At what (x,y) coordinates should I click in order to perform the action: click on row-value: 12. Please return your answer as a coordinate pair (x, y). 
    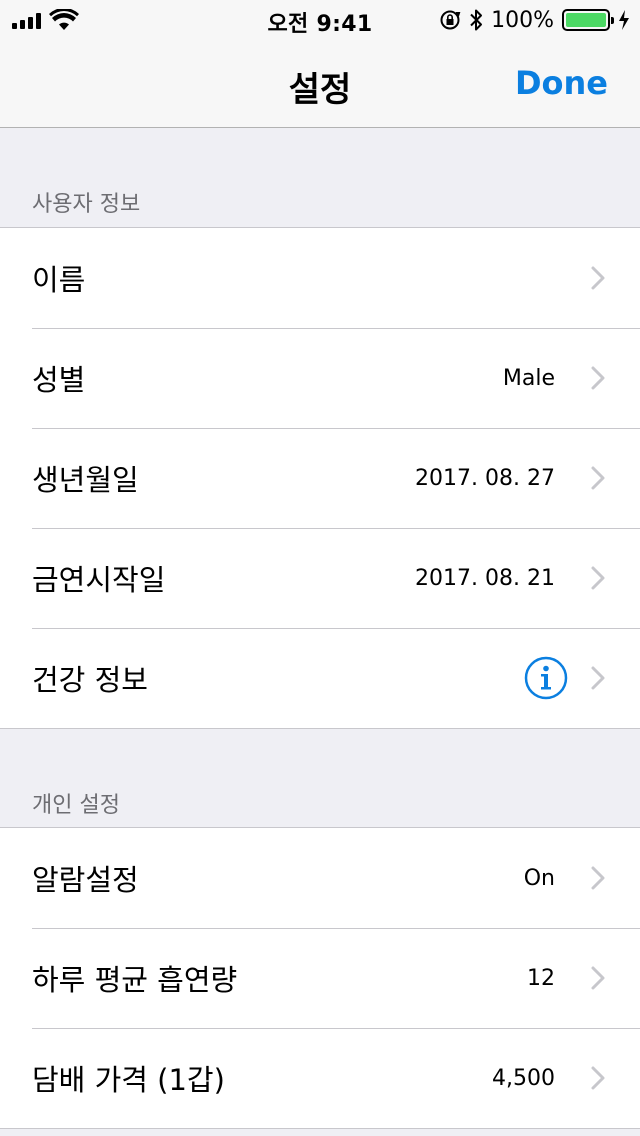
    Looking at the image, I should click on (541, 978).